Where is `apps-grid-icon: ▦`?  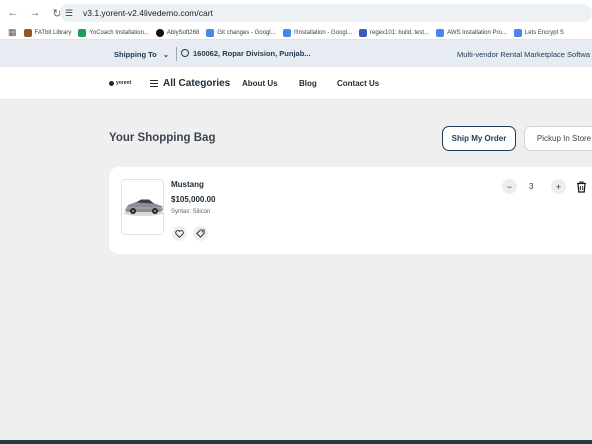
apps-grid-icon: ▦ is located at coordinates (12, 32).